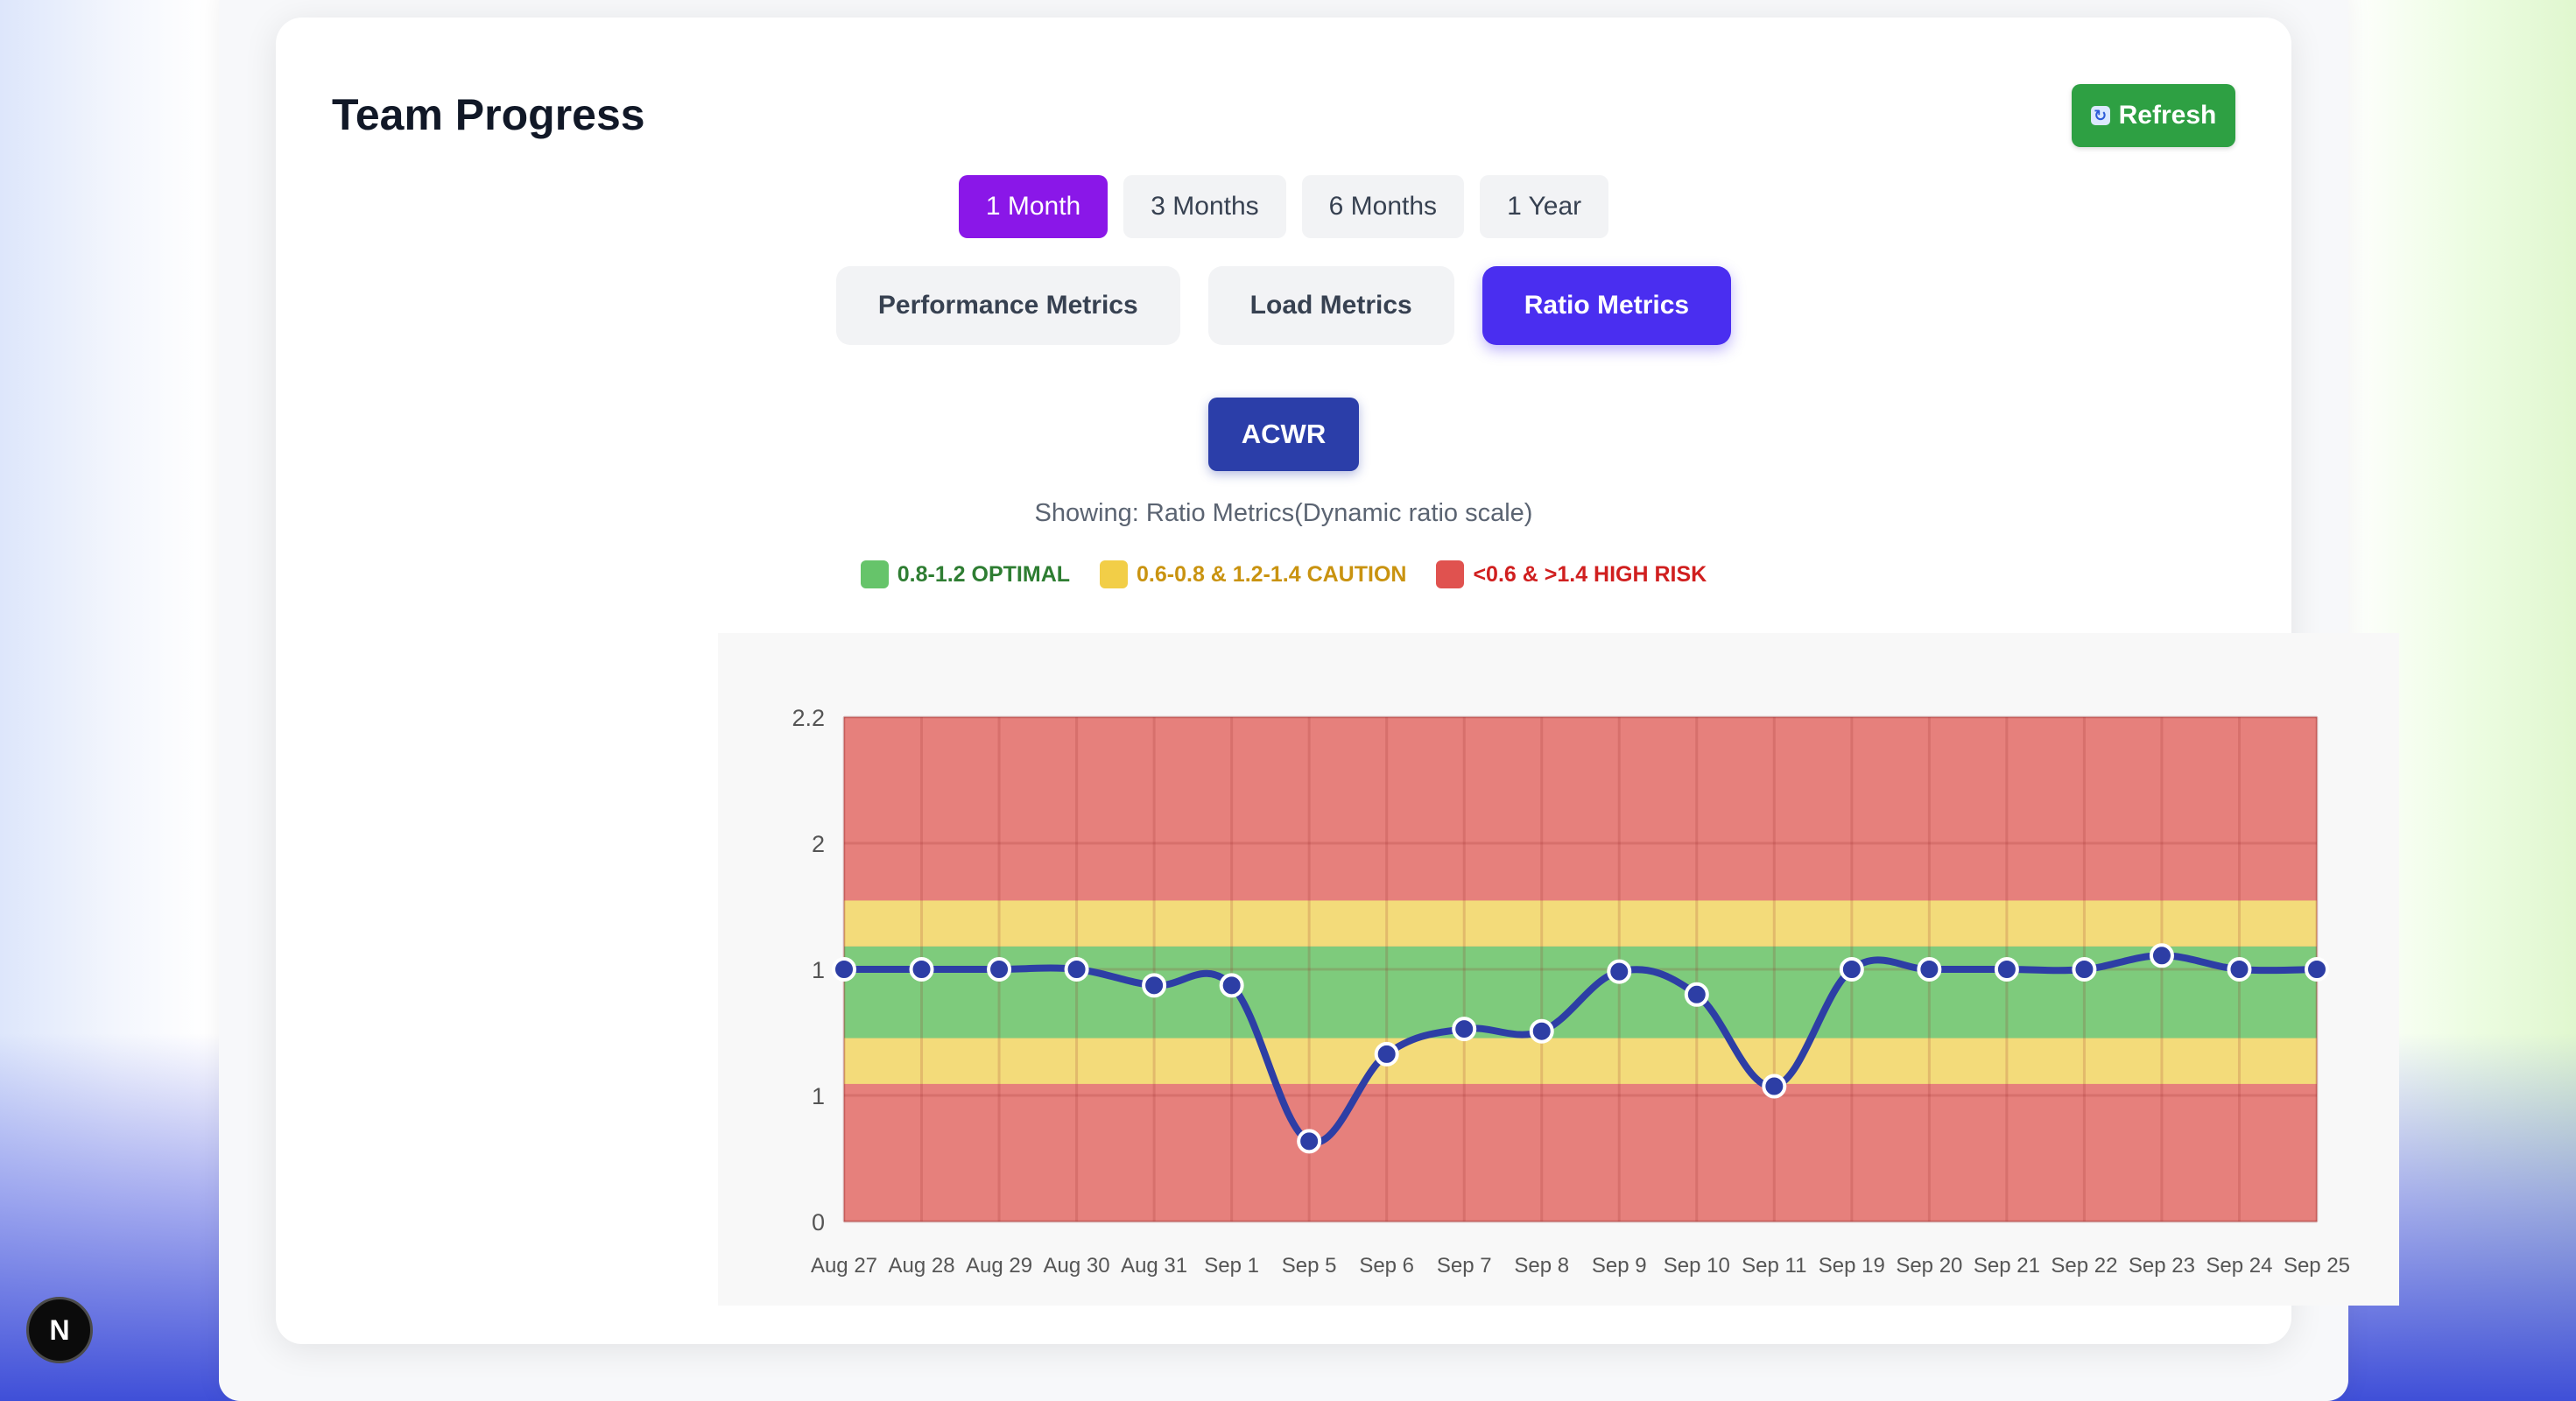  Describe the element at coordinates (1272, 574) in the screenshot. I see `legend-label-caution: 0.6-0.8 & 1.2-1.4 CAUTION` at that location.